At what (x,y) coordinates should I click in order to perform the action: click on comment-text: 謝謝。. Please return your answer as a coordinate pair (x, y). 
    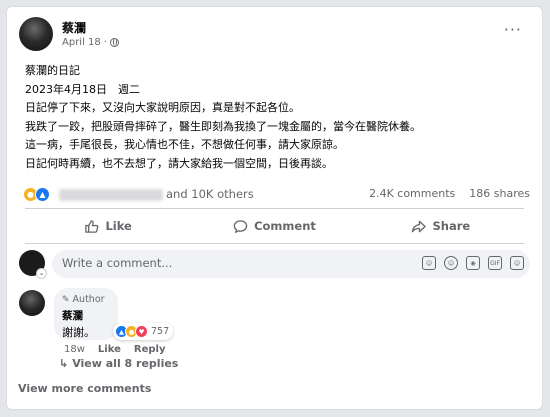
    Looking at the image, I should click on (78, 332).